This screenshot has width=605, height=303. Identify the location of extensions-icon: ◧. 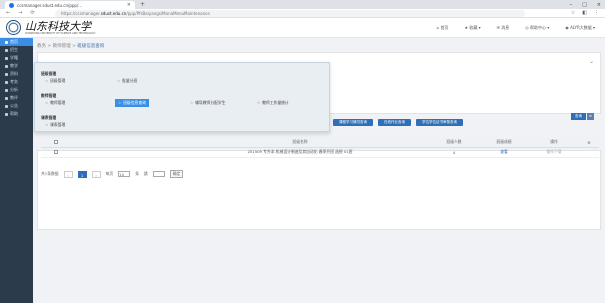
(584, 13).